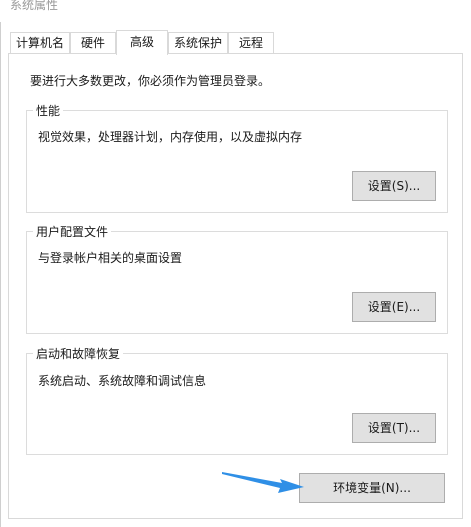 This screenshot has width=471, height=527. Describe the element at coordinates (198, 43) in the screenshot. I see `tab-system-protection: 系统保护` at that location.